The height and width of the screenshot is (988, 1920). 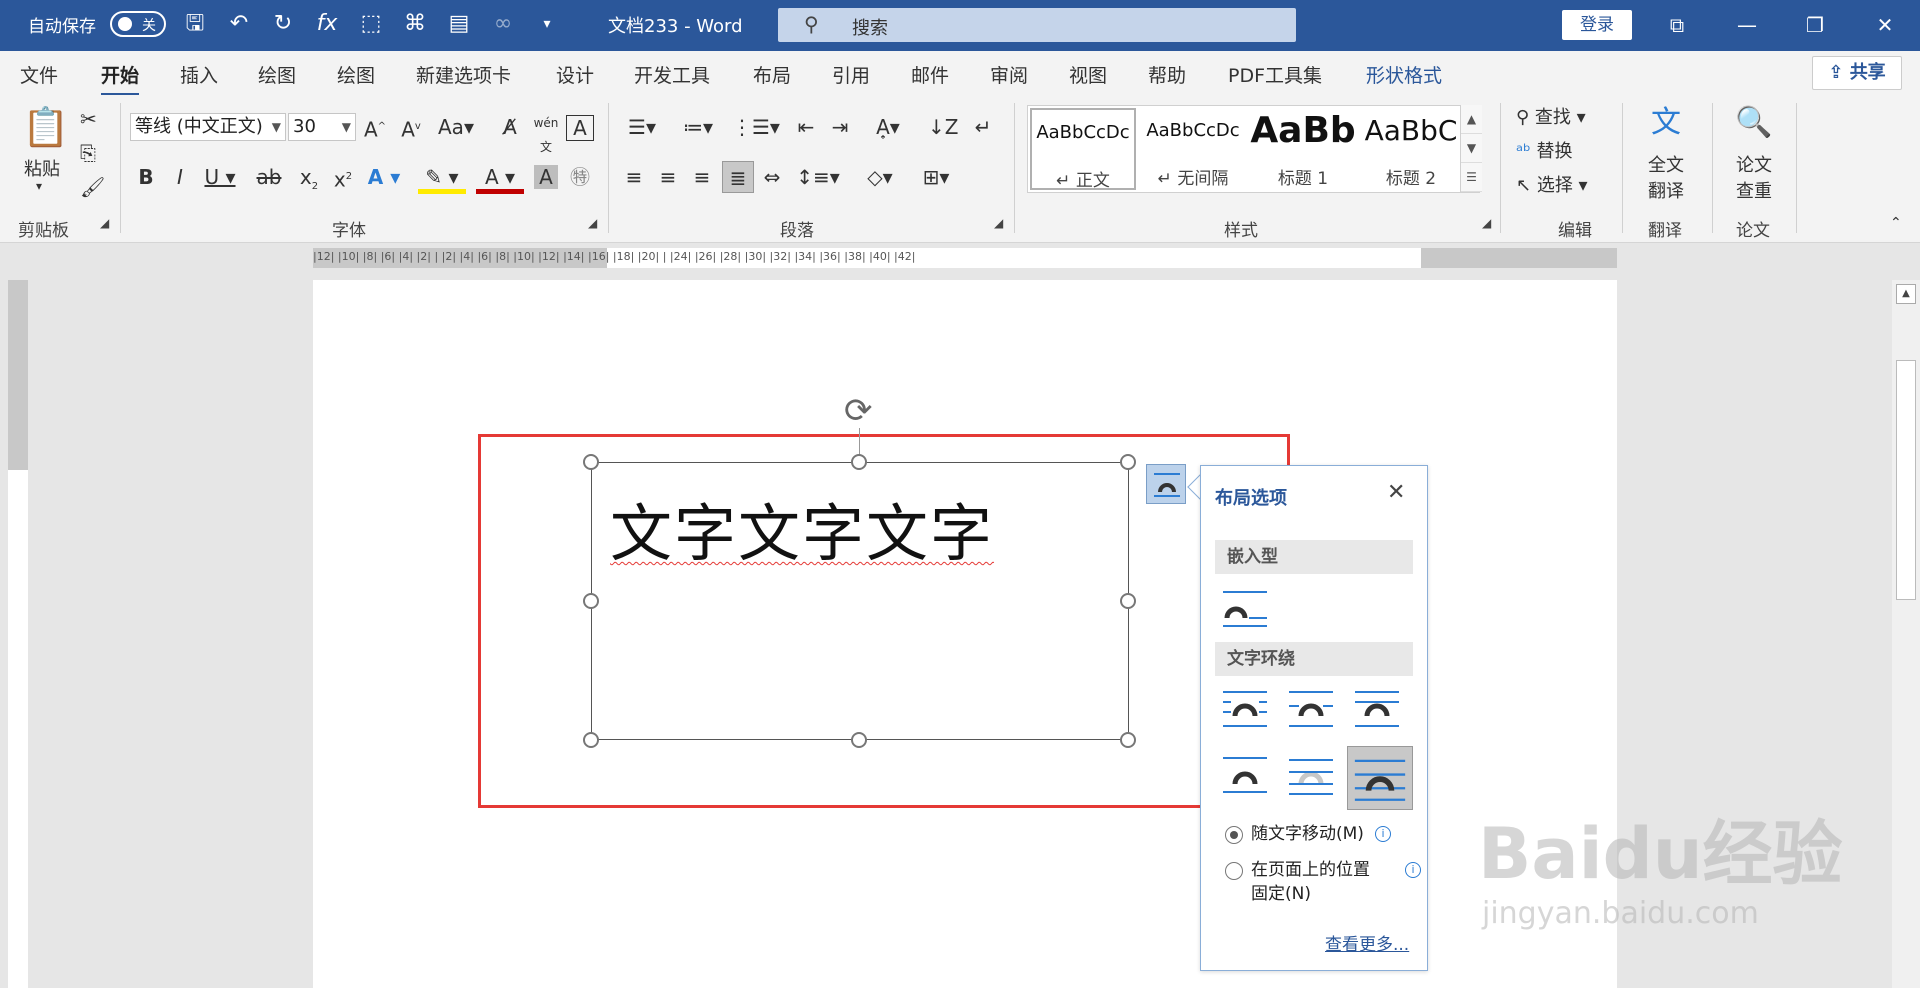 What do you see at coordinates (1193, 149) in the screenshot?
I see `style-no-spacing: AaBbCcDc ↵ 无间隔` at bounding box center [1193, 149].